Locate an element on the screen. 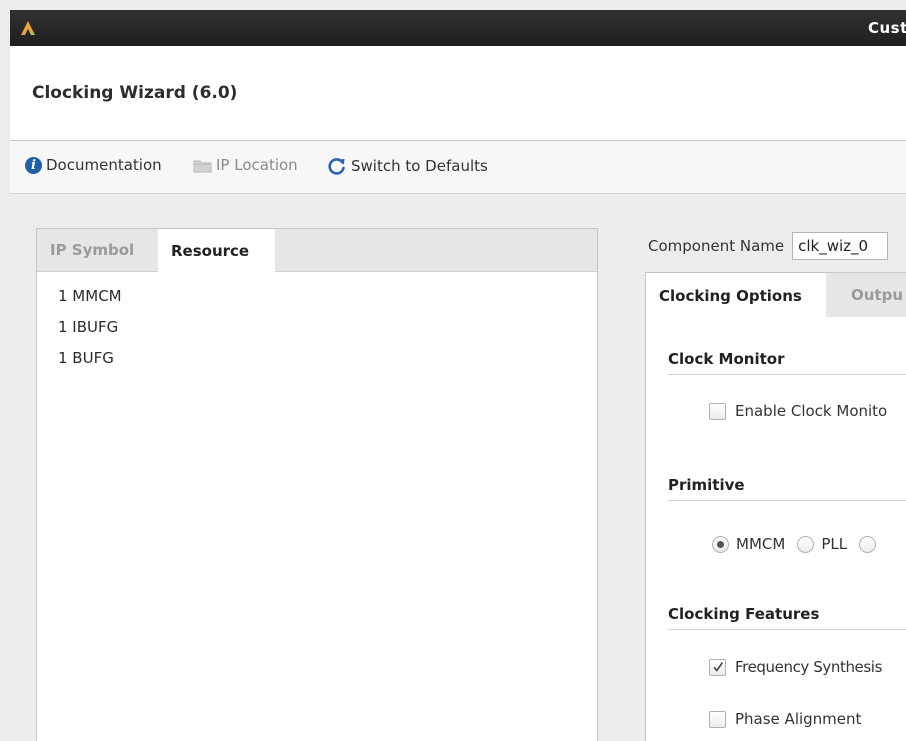 This screenshot has width=906, height=741. list-item: 1 IBUFG is located at coordinates (88, 327).